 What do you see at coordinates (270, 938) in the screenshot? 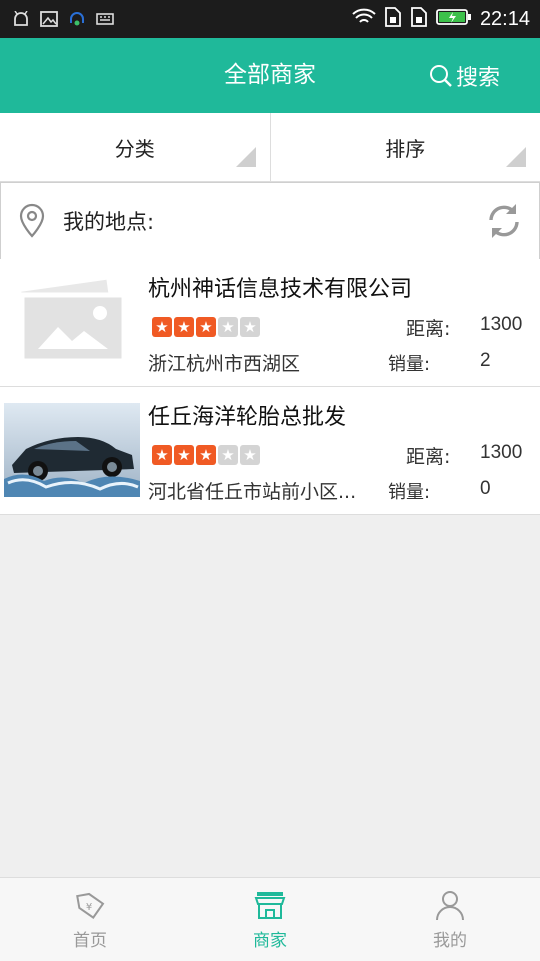
I see `tab-merchants-label: 商家` at bounding box center [270, 938].